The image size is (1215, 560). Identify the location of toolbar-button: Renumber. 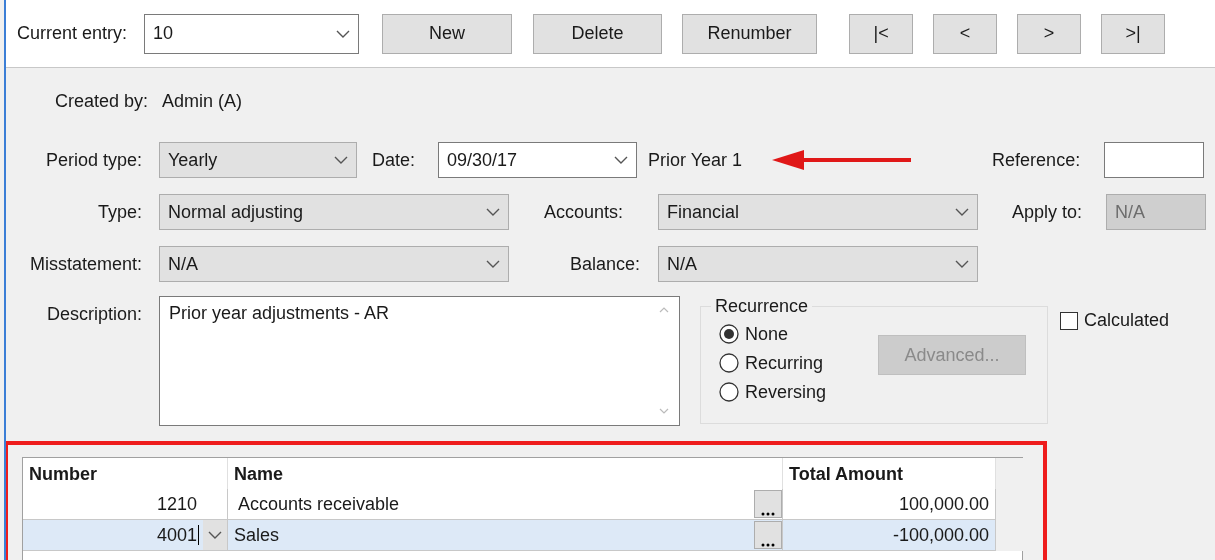
(750, 33).